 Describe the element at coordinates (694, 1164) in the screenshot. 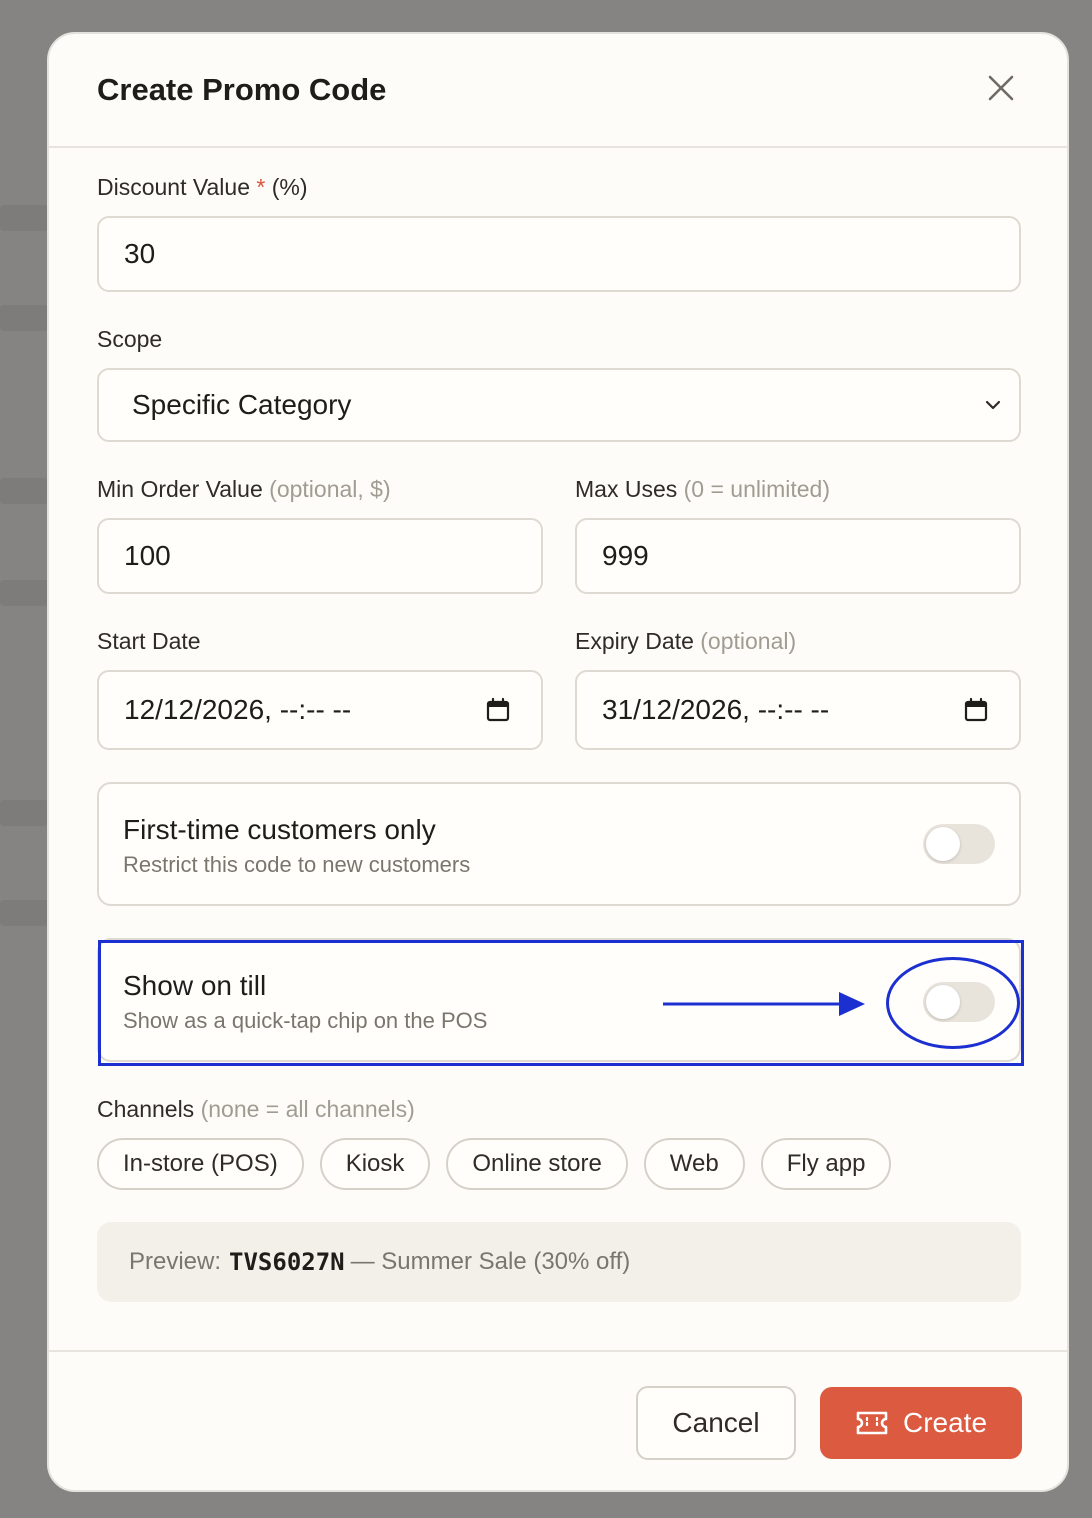

I see `channel-chip-web: Web` at that location.